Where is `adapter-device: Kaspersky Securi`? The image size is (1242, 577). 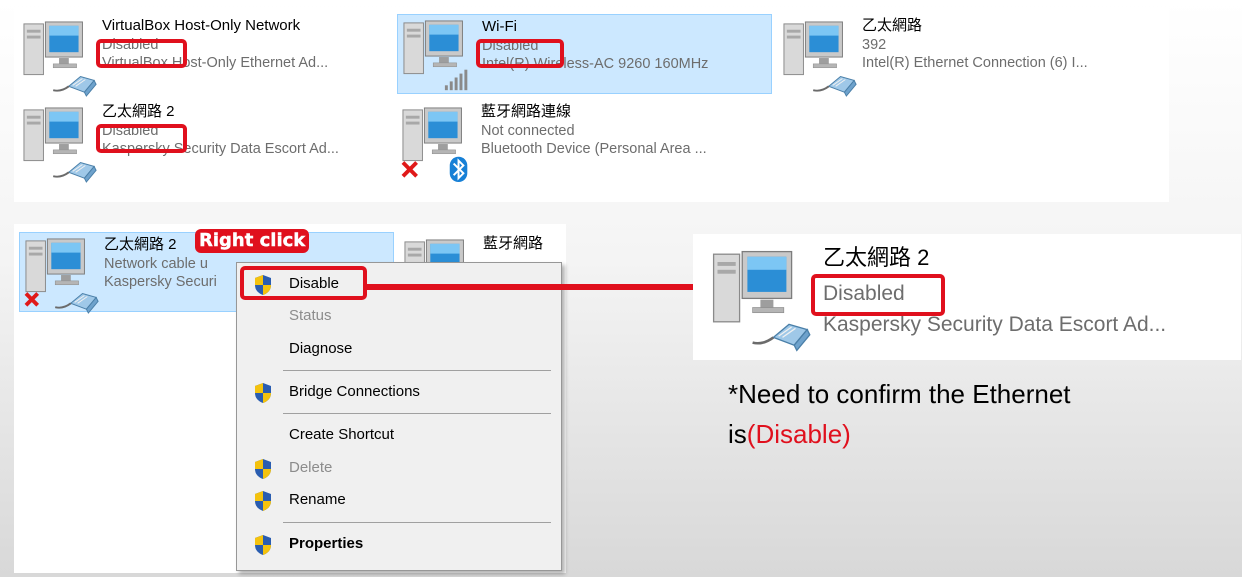
adapter-device: Kaspersky Securi is located at coordinates (160, 282).